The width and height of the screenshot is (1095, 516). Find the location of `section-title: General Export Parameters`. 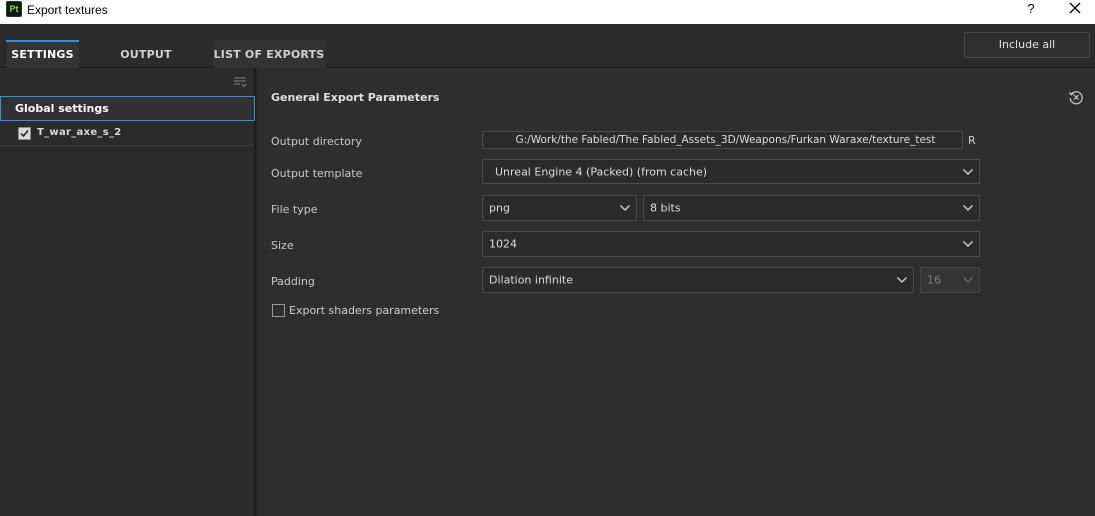

section-title: General Export Parameters is located at coordinates (355, 97).